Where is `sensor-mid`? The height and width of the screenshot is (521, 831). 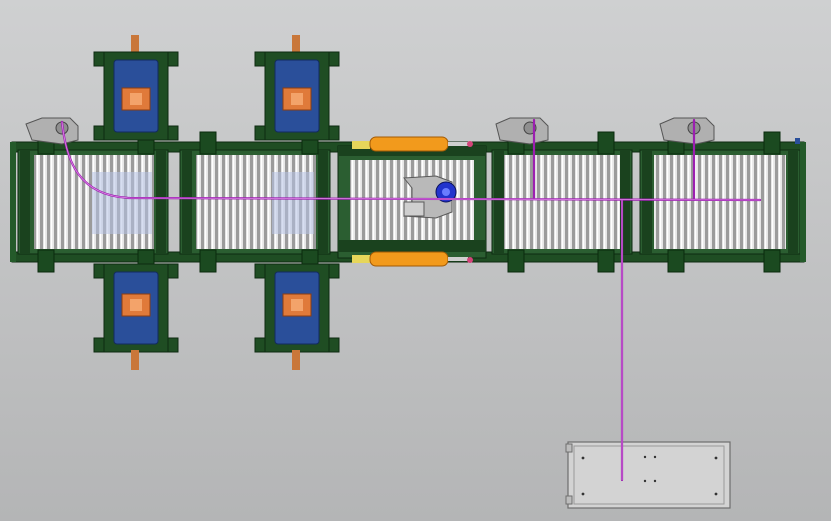 sensor-mid is located at coordinates (522, 131).